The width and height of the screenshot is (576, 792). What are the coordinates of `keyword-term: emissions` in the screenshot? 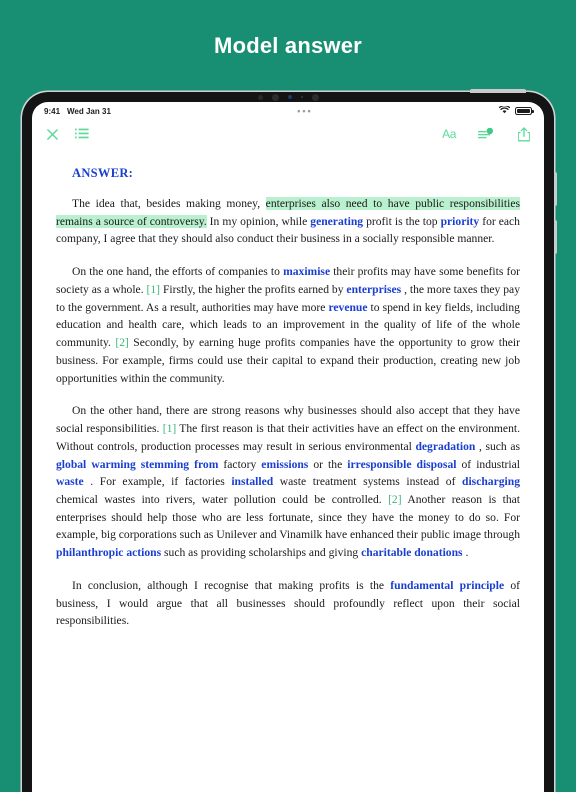 It's located at (285, 464).